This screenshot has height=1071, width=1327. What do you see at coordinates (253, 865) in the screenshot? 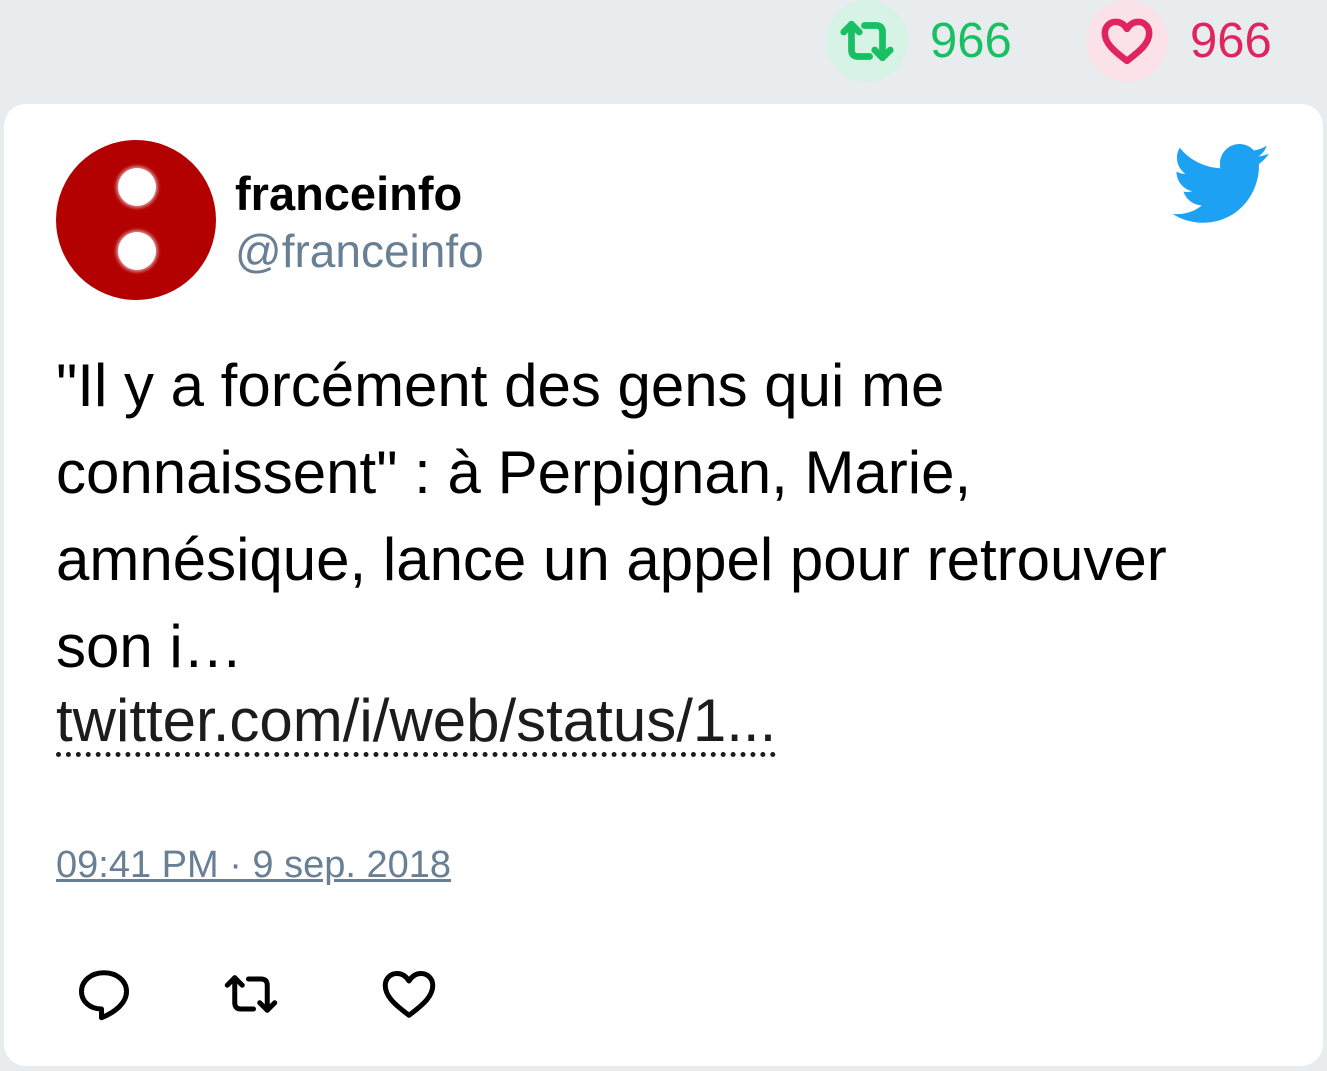
I see `tweet-timestamp: 09:41 PM · 9 sep. 2018` at bounding box center [253, 865].